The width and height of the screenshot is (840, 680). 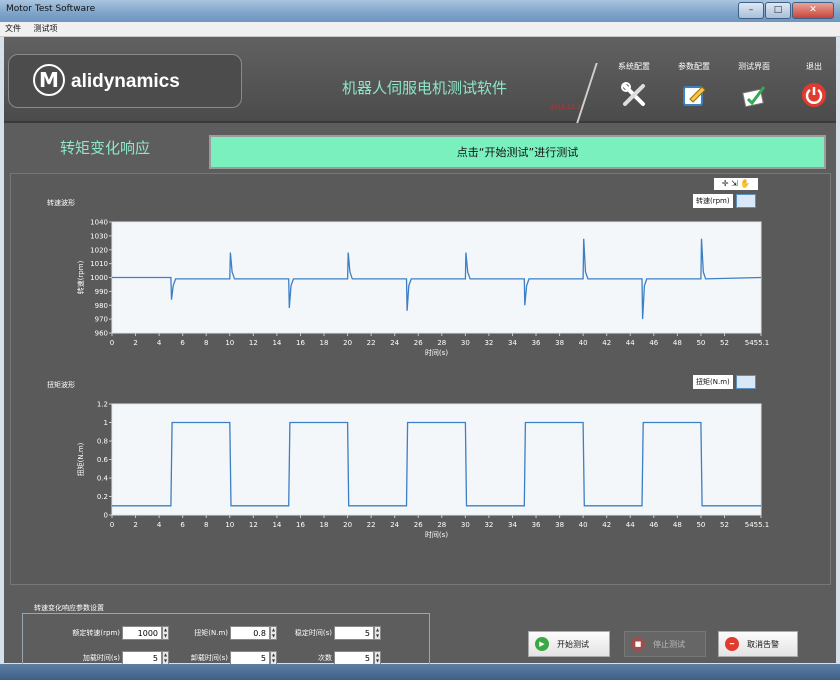 What do you see at coordinates (754, 85) in the screenshot?
I see `nav-test-ui: 测试界面` at bounding box center [754, 85].